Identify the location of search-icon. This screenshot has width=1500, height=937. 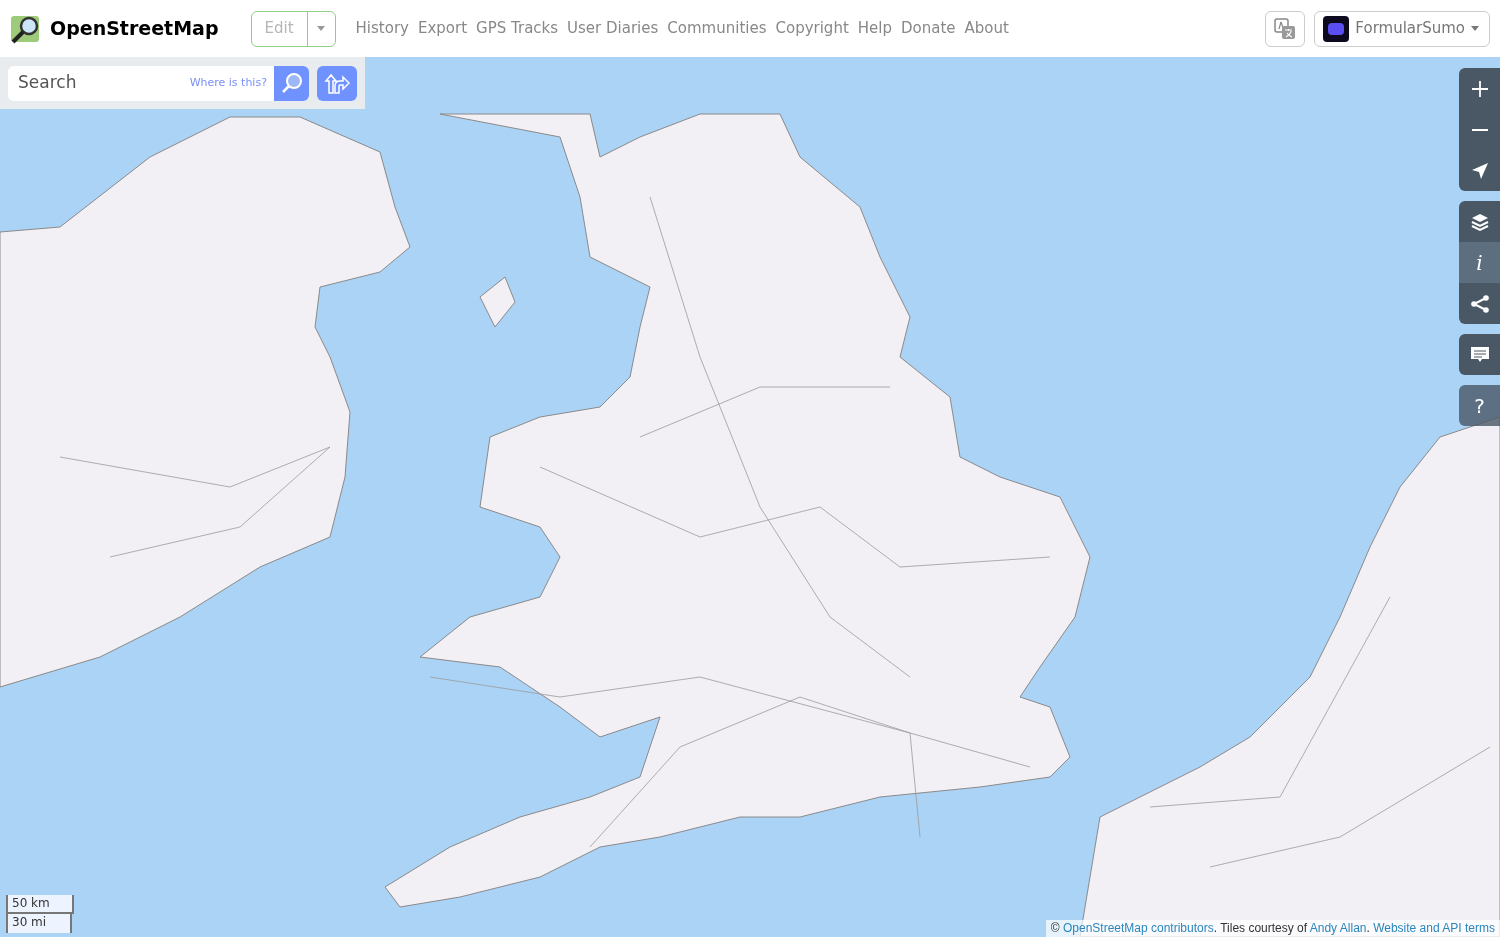
(291, 83).